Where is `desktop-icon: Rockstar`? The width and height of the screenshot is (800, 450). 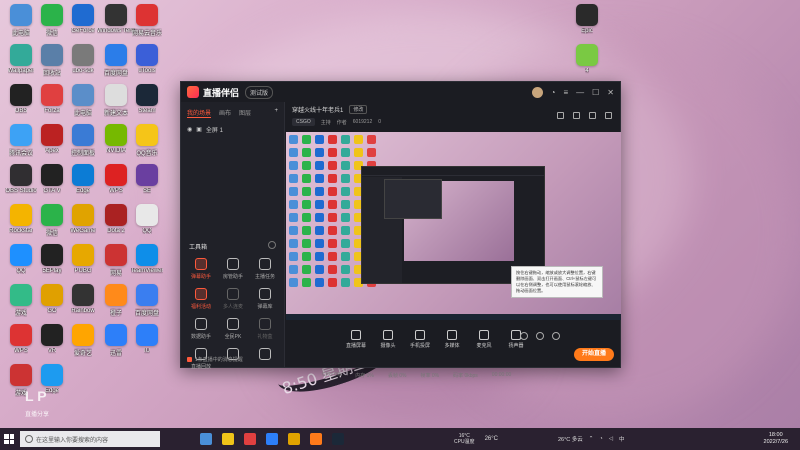 desktop-icon: Rockstar is located at coordinates (21, 219).